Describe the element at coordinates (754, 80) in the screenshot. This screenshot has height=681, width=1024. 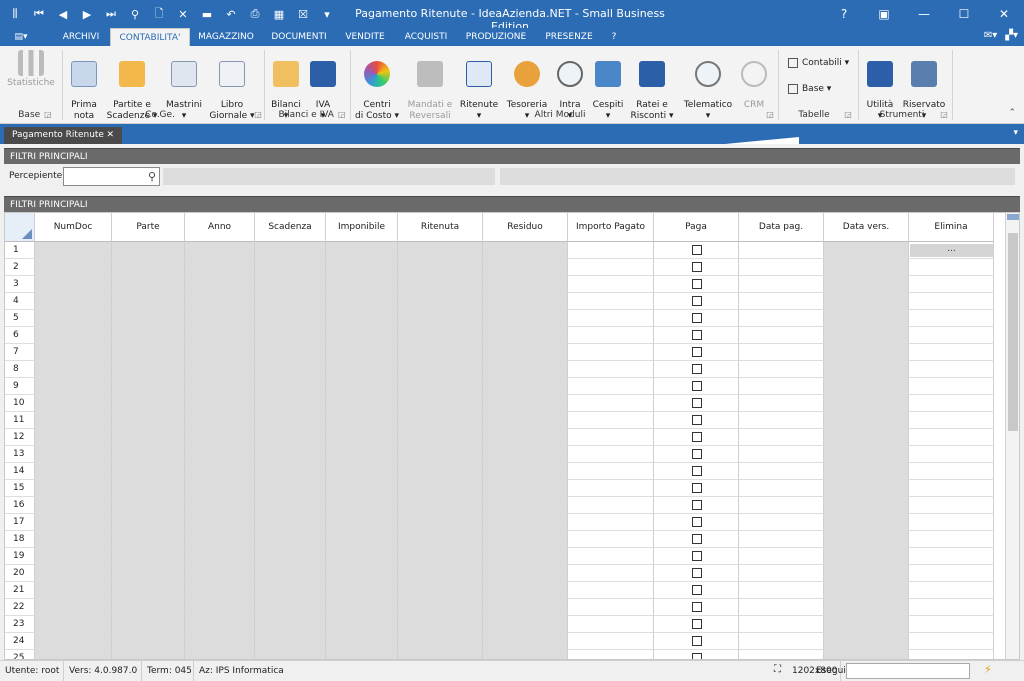
I see `crm-button: CRM` at that location.